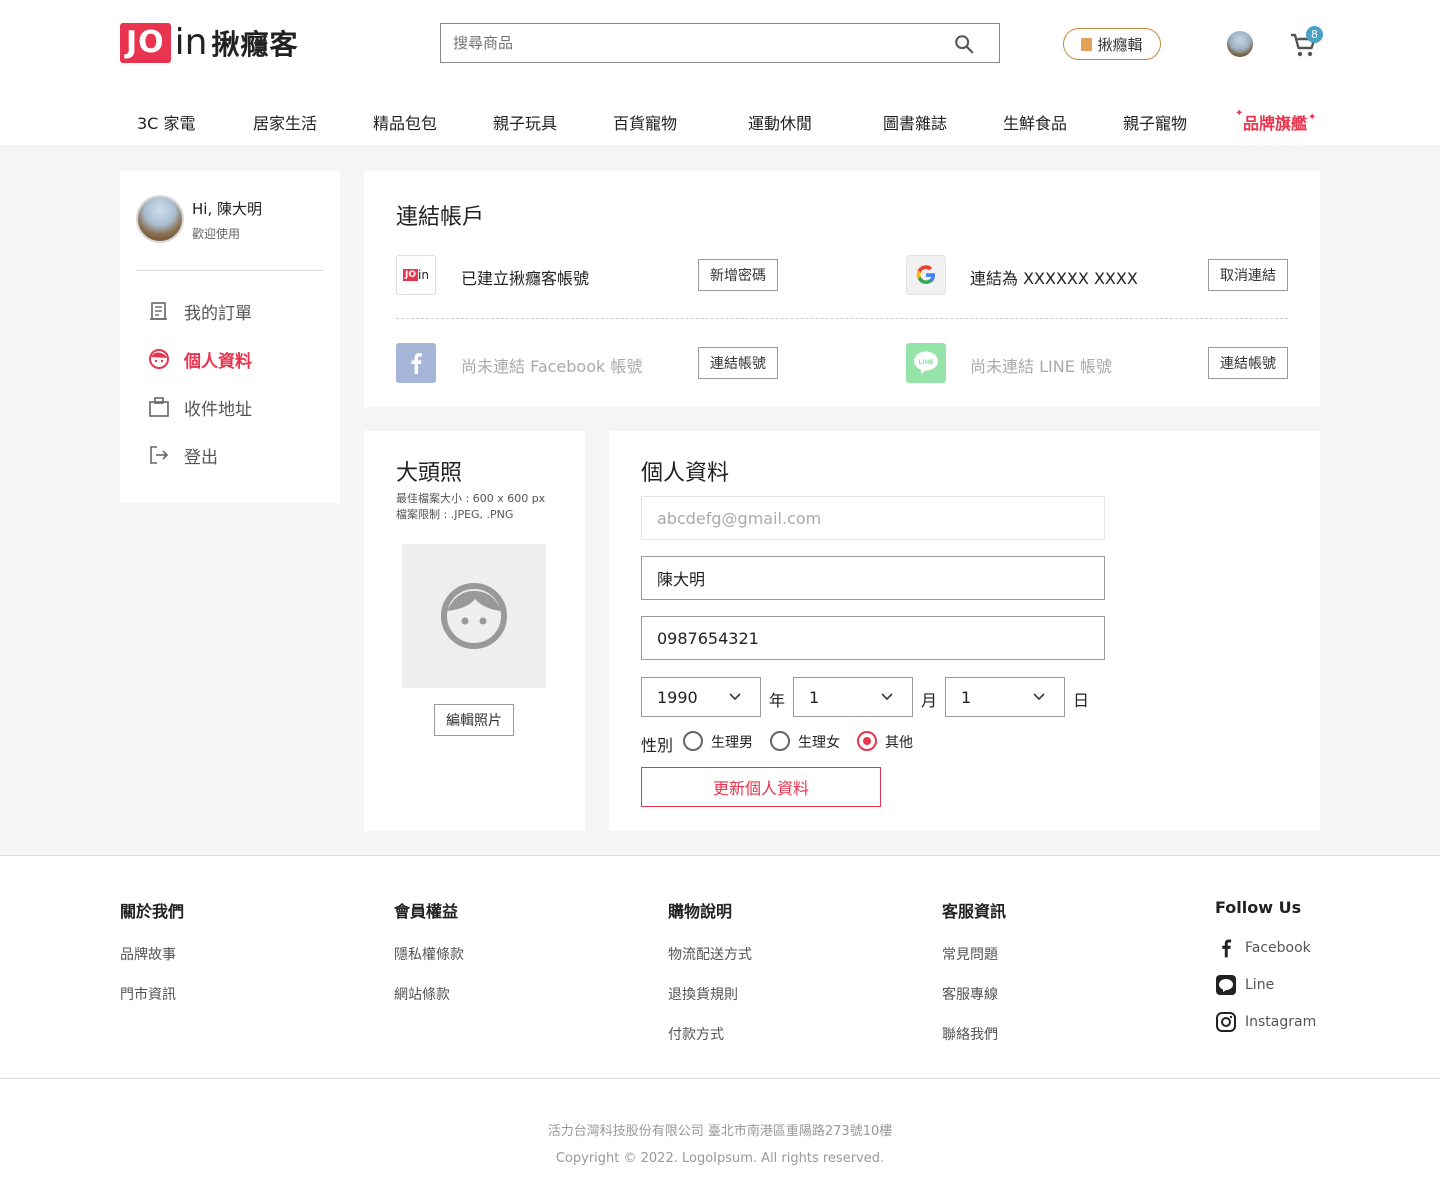 Image resolution: width=1440 pixels, height=1202 pixels. Describe the element at coordinates (974, 1004) in the screenshot. I see `footer-link: 客服專線` at that location.